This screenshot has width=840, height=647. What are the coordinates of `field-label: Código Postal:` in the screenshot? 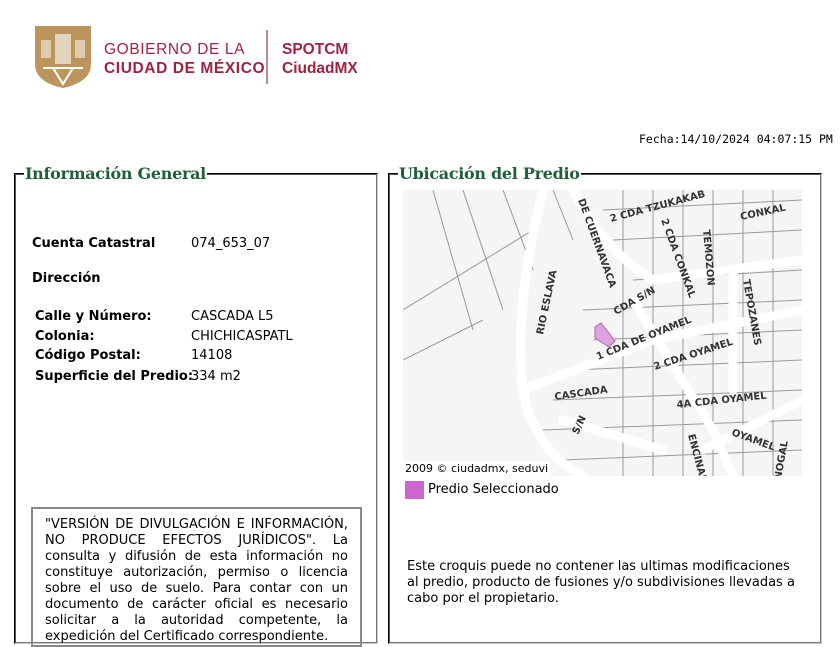 It's located at (88, 355).